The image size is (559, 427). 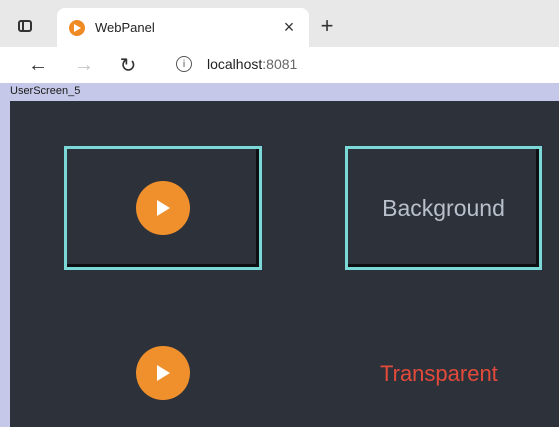 I want to click on close-tab-icon: ×, so click(x=289, y=28).